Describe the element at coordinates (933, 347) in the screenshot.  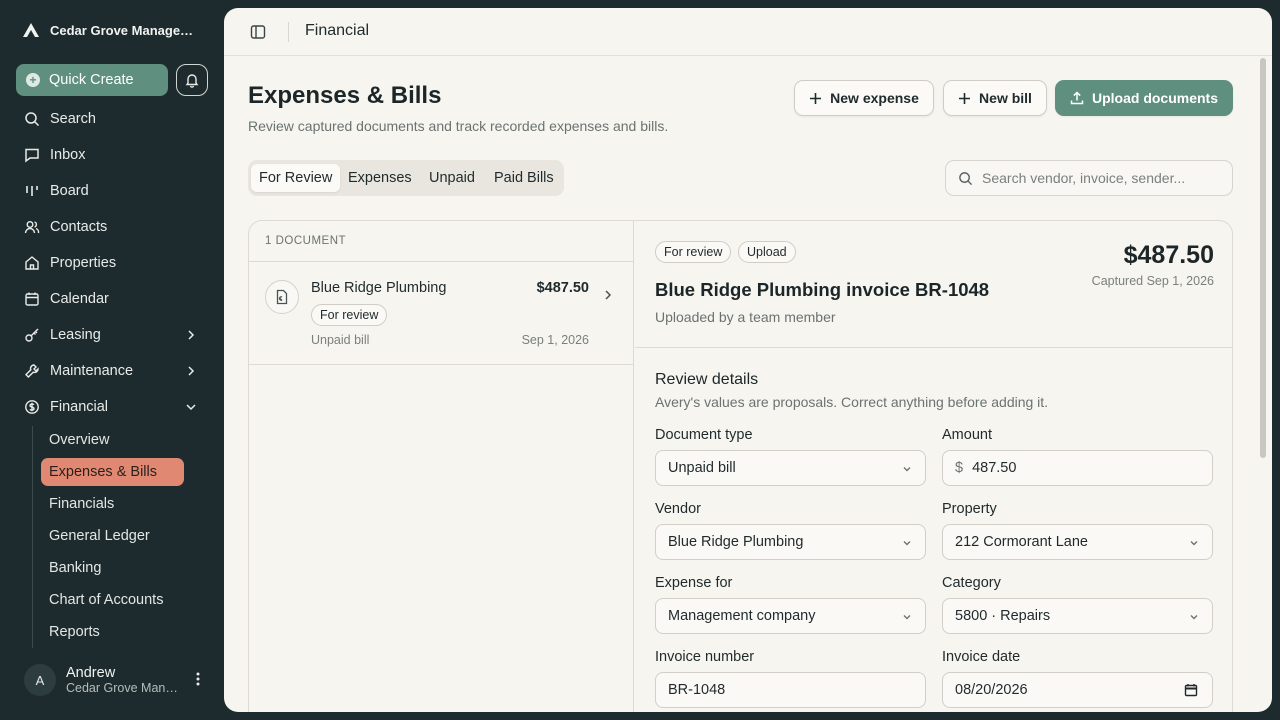
I see `divider` at that location.